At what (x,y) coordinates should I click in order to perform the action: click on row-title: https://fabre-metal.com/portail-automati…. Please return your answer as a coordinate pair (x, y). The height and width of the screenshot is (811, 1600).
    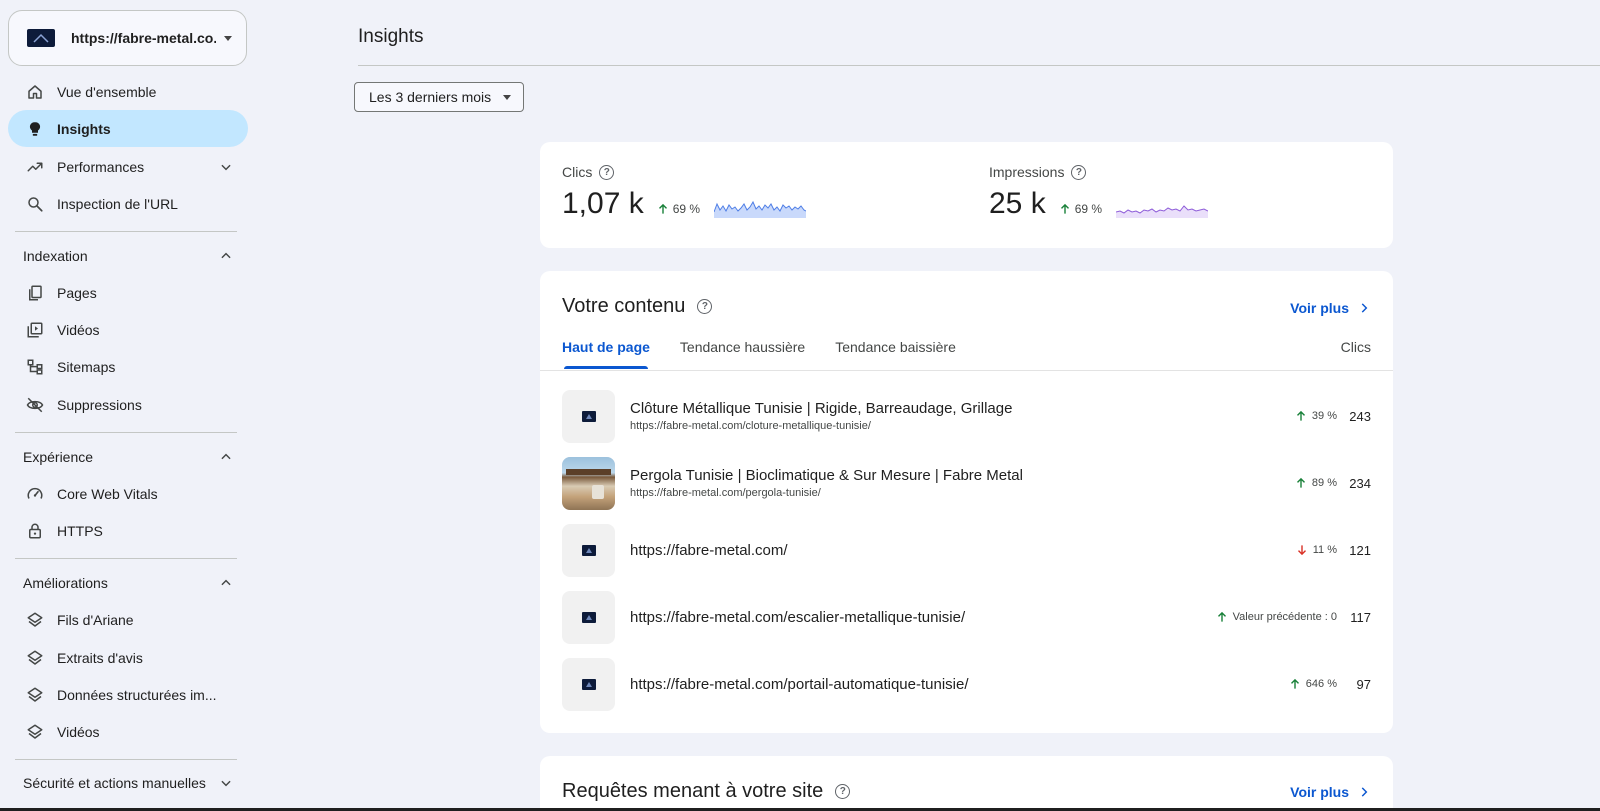
    Looking at the image, I should click on (799, 684).